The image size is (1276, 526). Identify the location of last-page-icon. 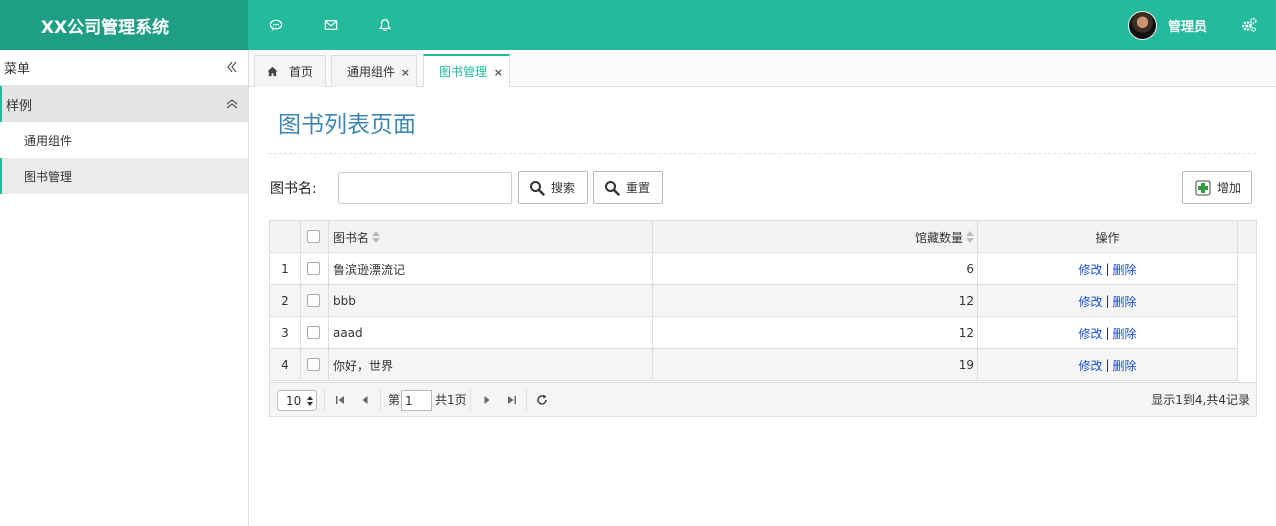
(512, 400).